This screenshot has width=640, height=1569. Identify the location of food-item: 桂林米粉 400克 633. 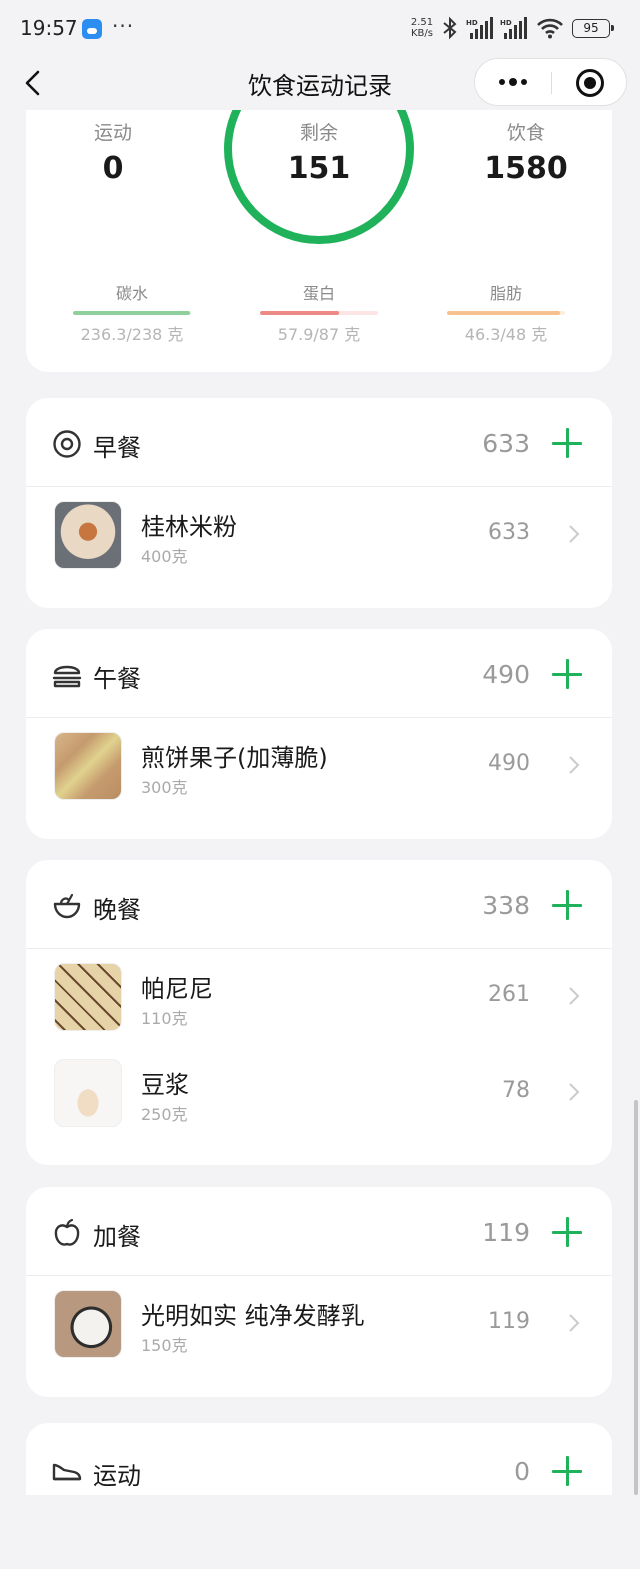
(319, 535).